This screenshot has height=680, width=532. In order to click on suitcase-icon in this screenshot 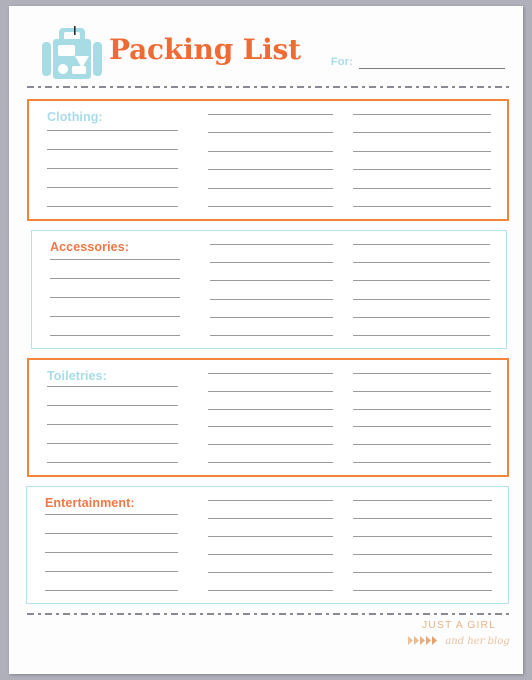, I will do `click(72, 52)`.